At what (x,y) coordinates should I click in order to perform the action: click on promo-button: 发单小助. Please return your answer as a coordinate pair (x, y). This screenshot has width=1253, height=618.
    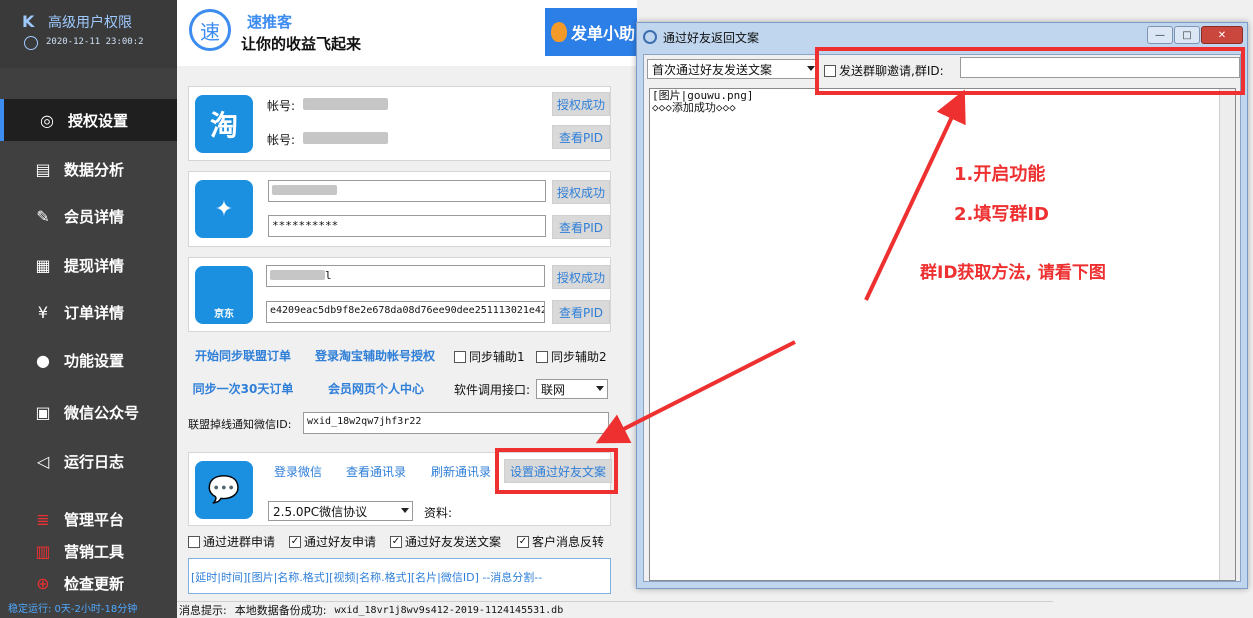
    Looking at the image, I should click on (591, 32).